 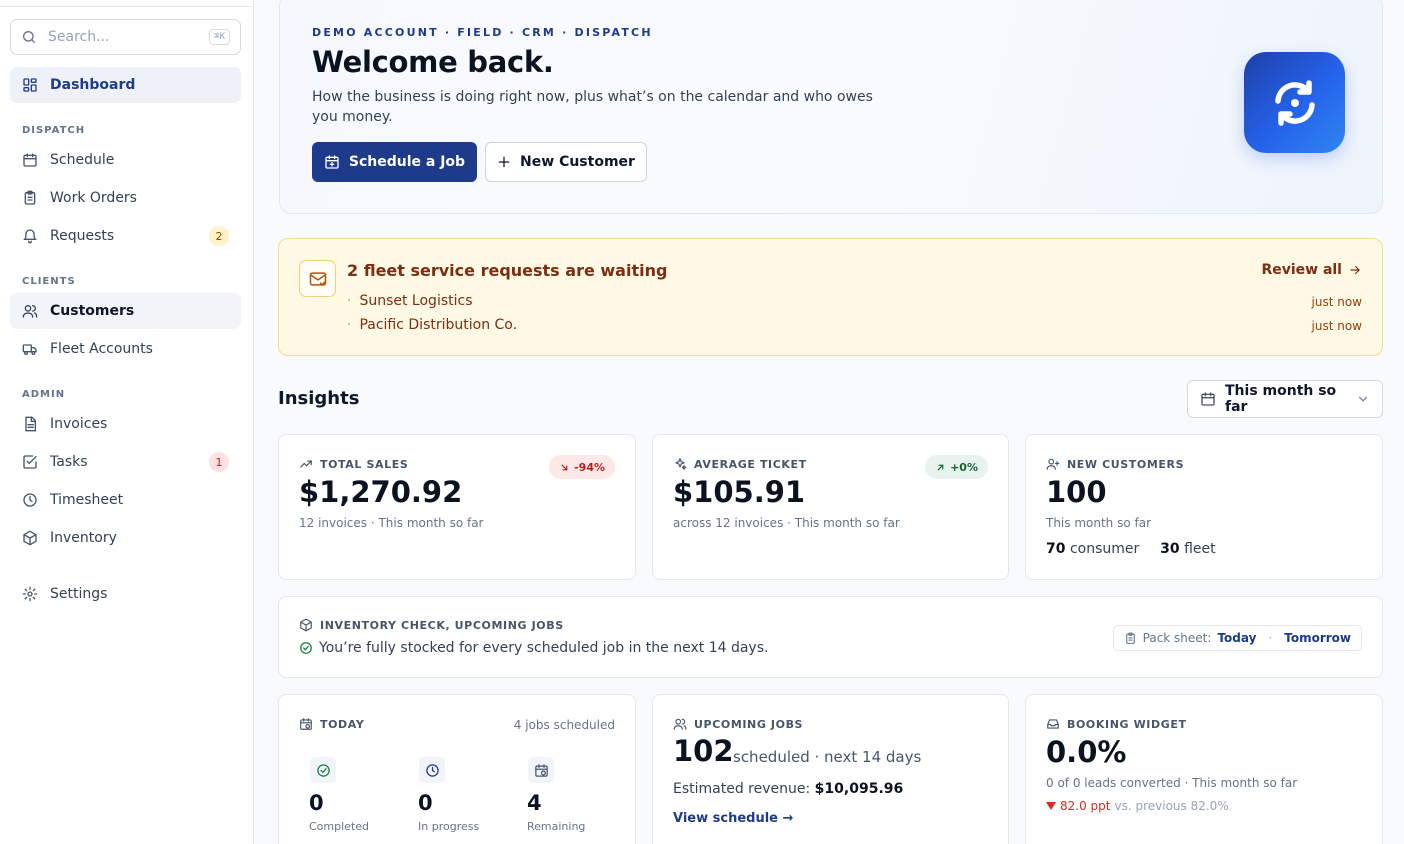 What do you see at coordinates (92, 311) in the screenshot?
I see `sidebar-item-label: Customers` at bounding box center [92, 311].